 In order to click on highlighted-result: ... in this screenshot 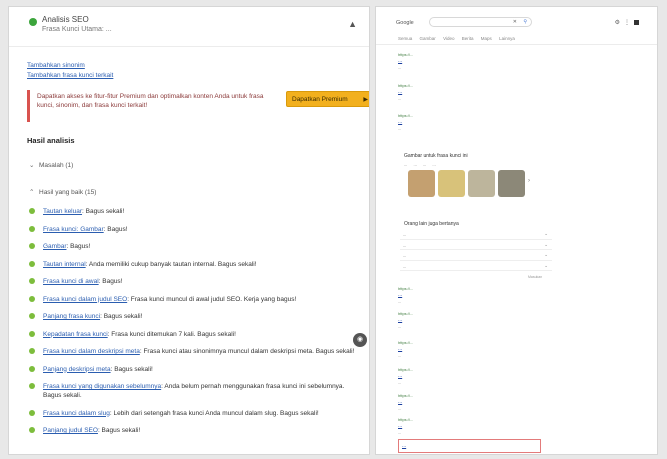, I will do `click(469, 446)`.